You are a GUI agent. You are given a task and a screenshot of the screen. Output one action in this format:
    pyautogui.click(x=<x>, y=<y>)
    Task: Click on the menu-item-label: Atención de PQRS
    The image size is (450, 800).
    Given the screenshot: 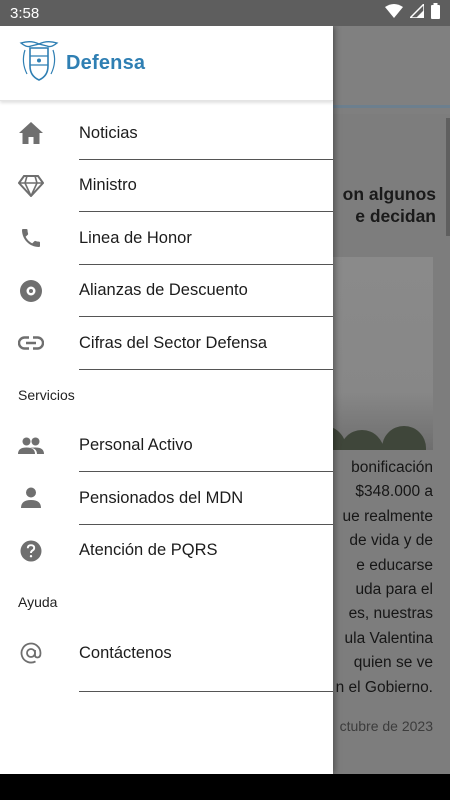 What is the action you would take?
    pyautogui.click(x=148, y=550)
    